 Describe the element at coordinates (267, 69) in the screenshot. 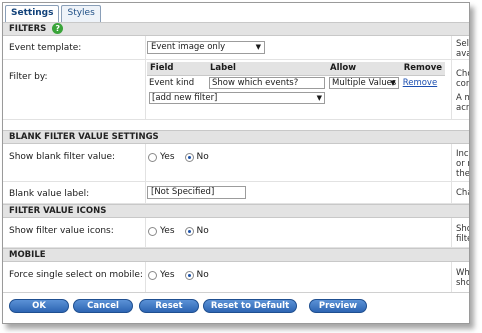

I see `column-header-label: Label` at that location.